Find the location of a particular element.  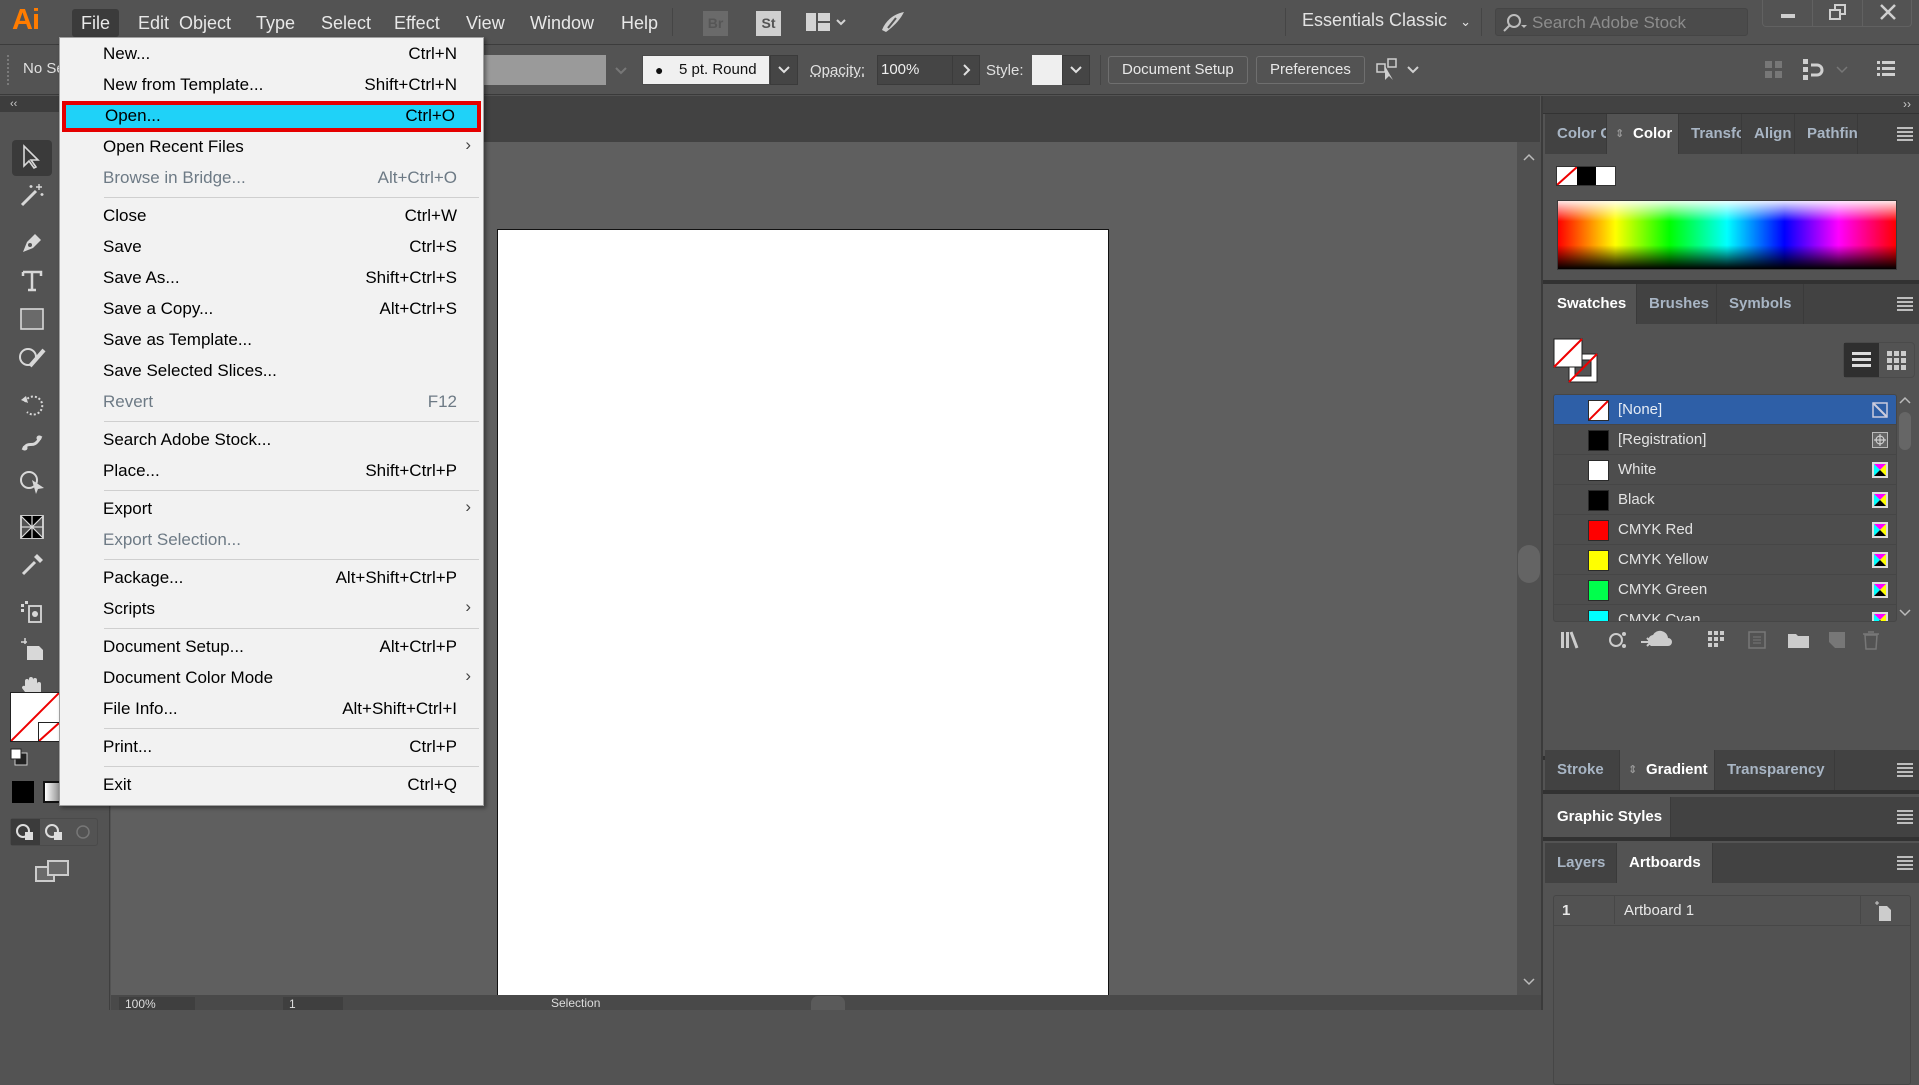

default-fill-stroke-icon is located at coordinates (19, 757).